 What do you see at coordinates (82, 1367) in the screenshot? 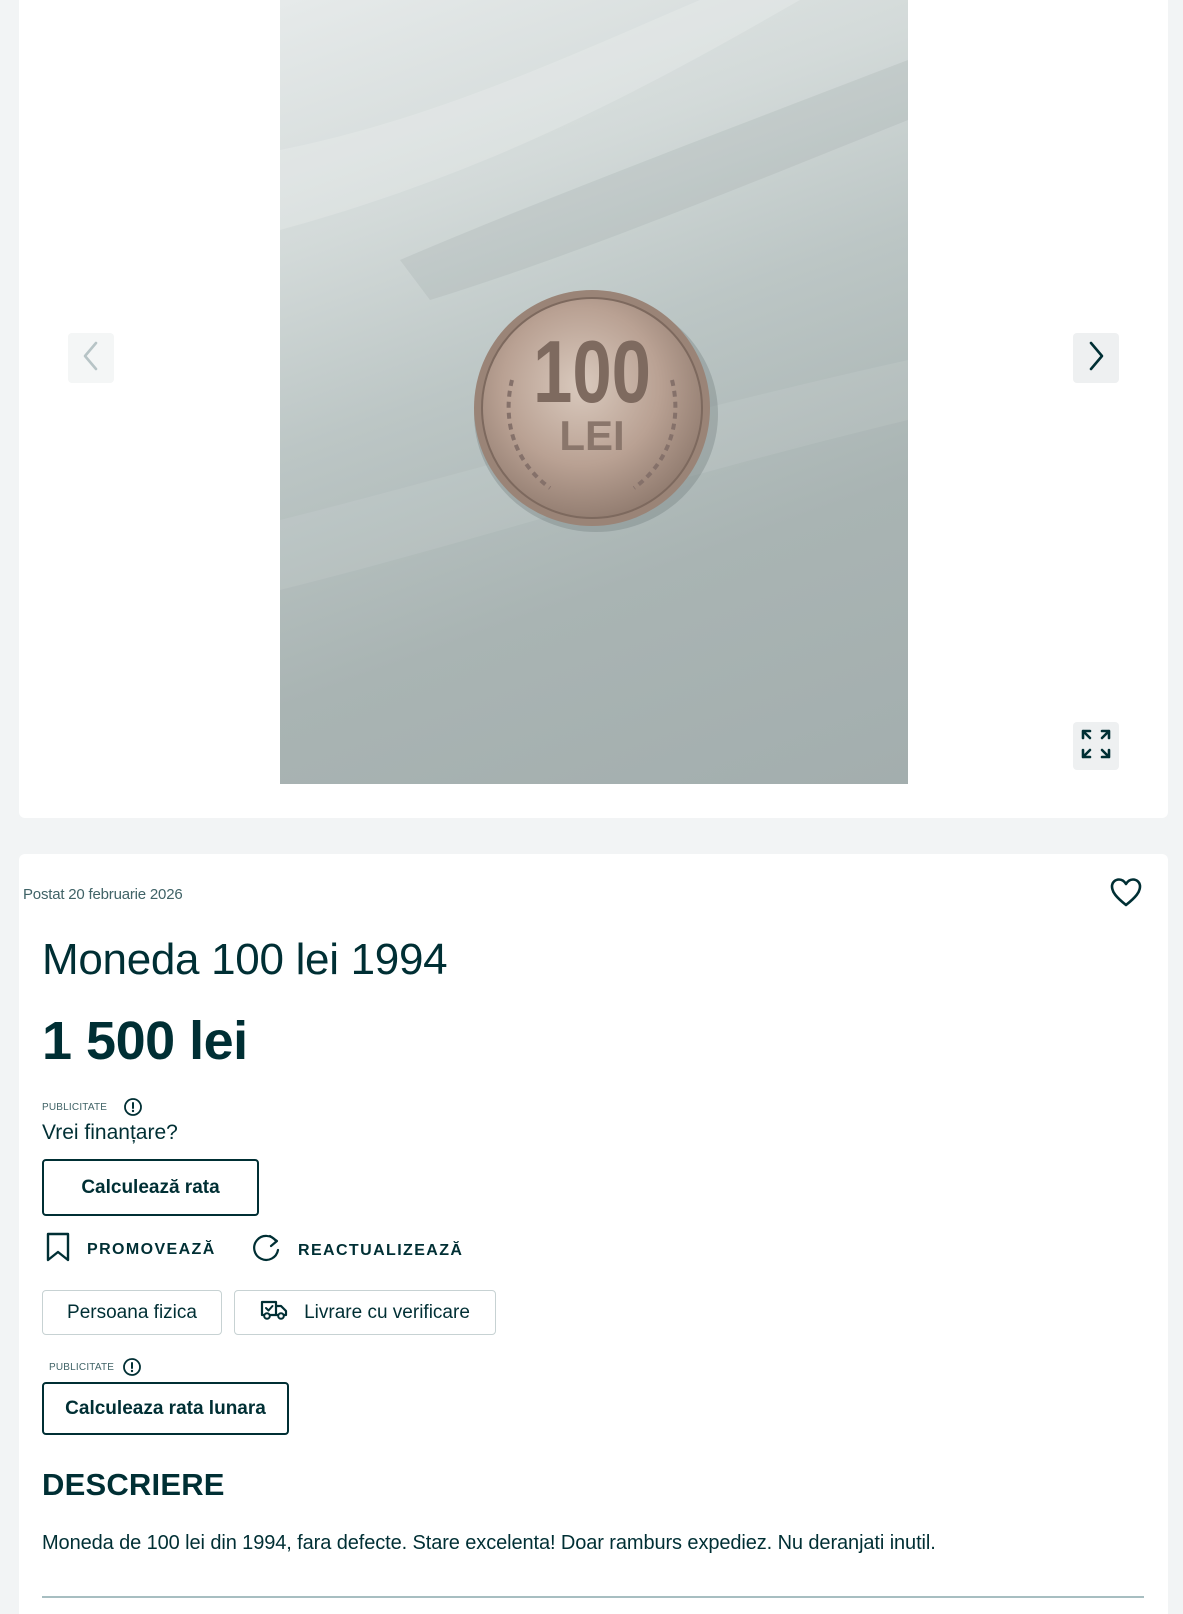
I see `advertising-label-text-secondary: PUBLICITATE` at bounding box center [82, 1367].